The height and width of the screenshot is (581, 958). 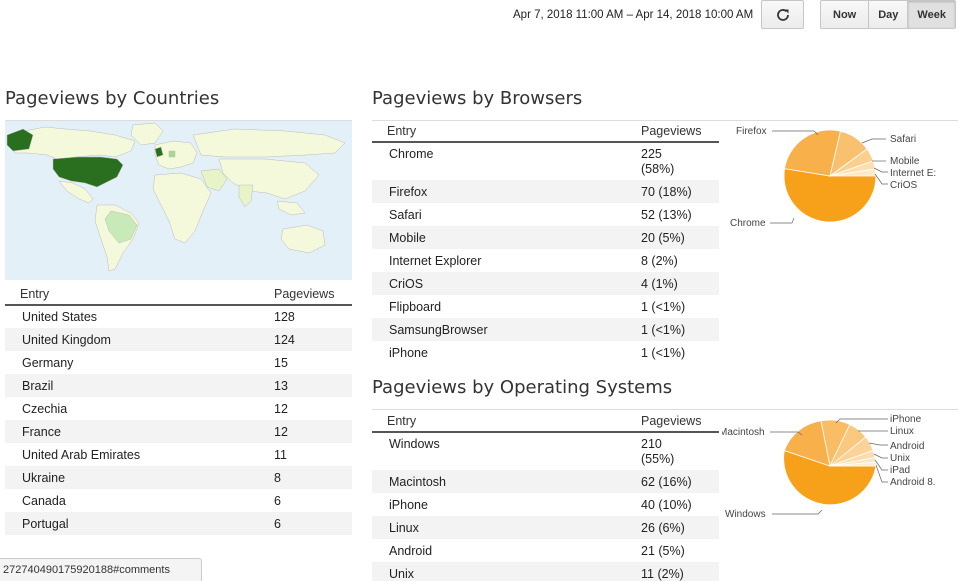 I want to click on table-row: Brazil 13, so click(x=178, y=385).